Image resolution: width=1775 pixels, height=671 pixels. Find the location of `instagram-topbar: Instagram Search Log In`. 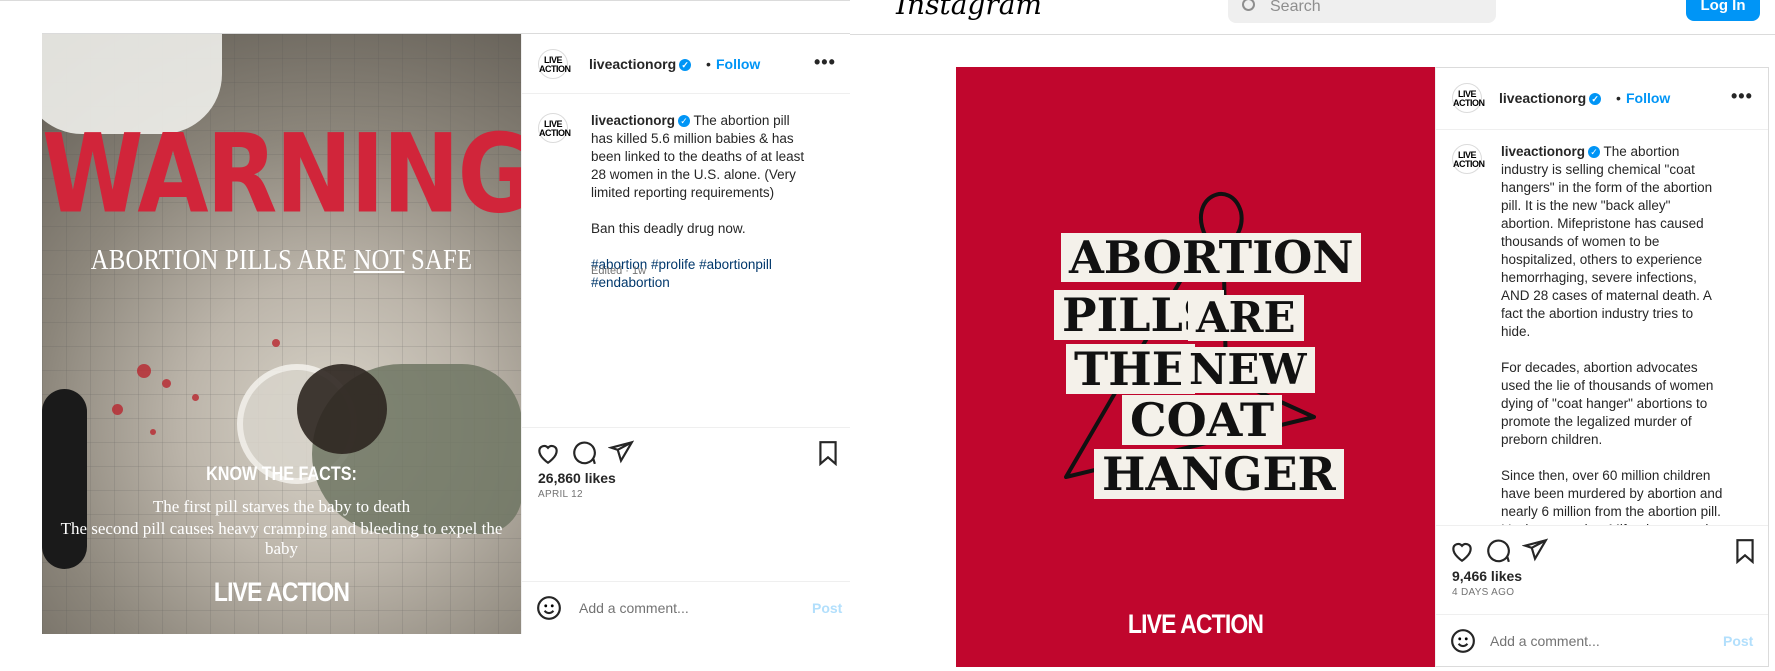

instagram-topbar: Instagram Search Log In is located at coordinates (1312, 17).